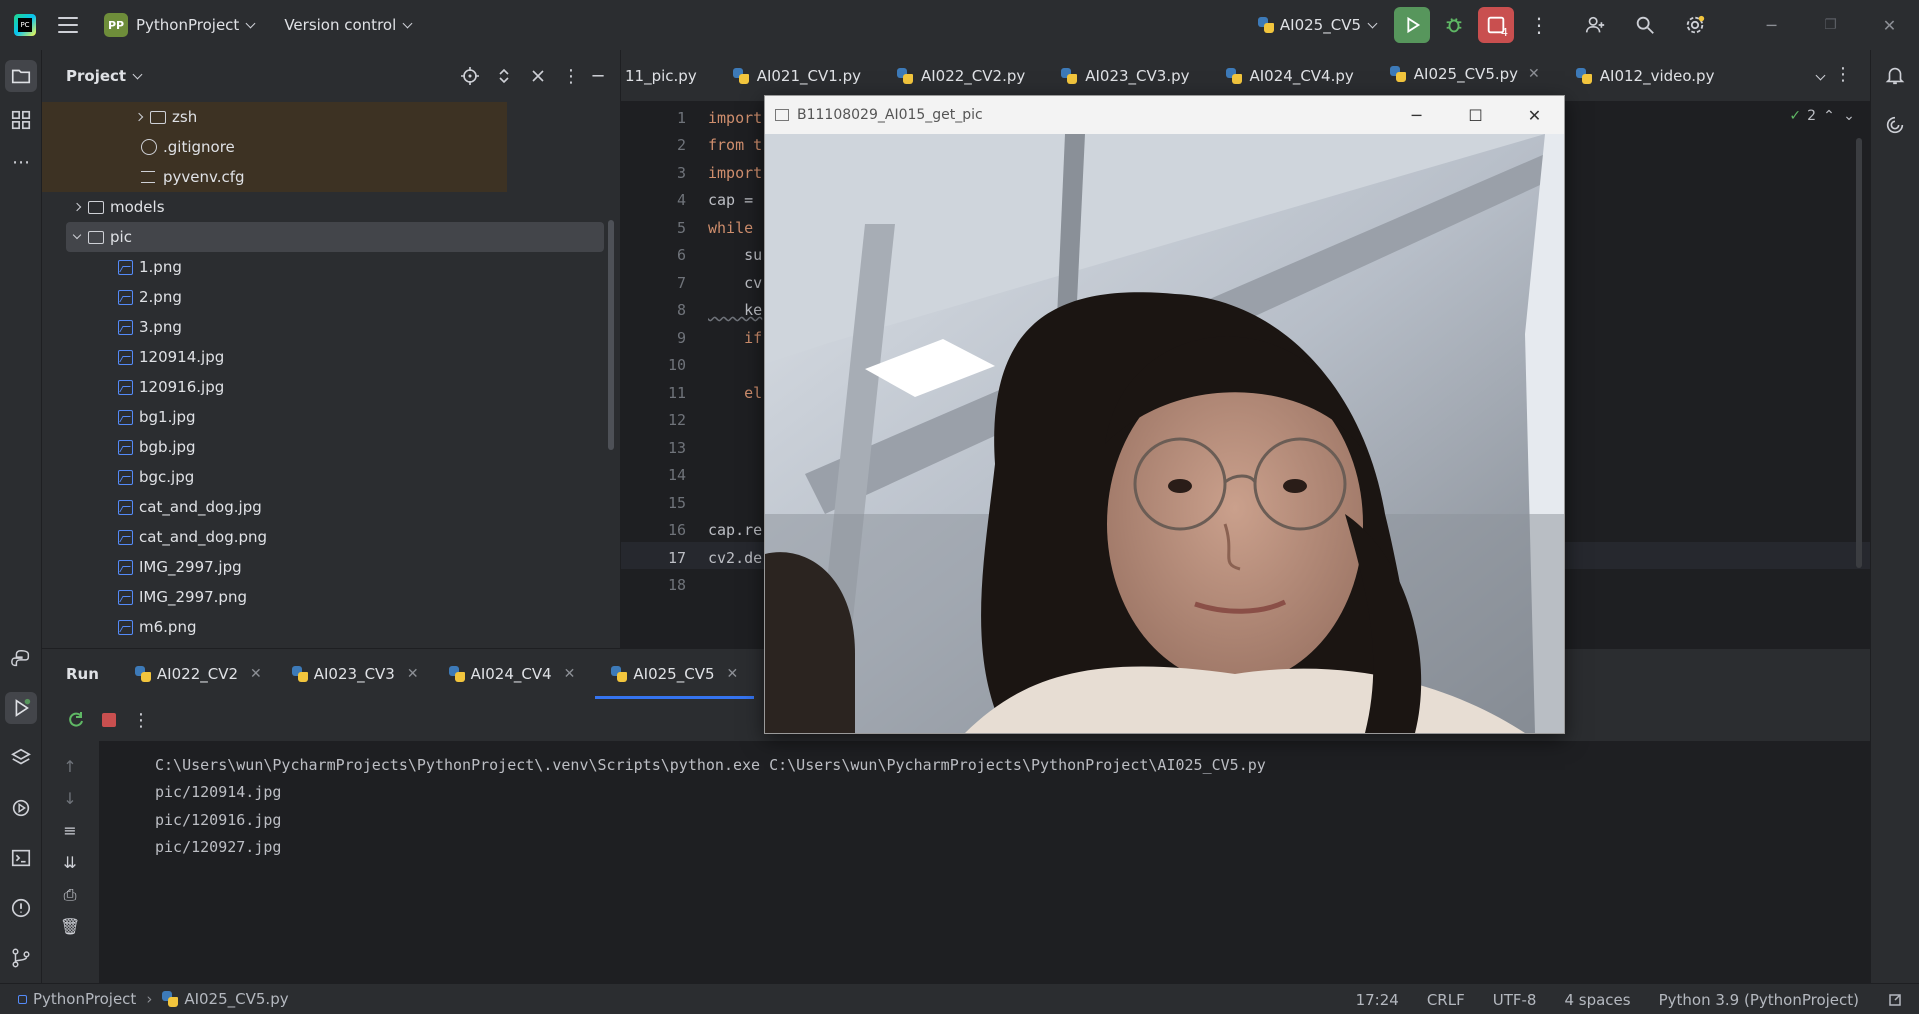 Image resolution: width=1919 pixels, height=1014 pixels. I want to click on tree-item-file: .gitignore, so click(274, 147).